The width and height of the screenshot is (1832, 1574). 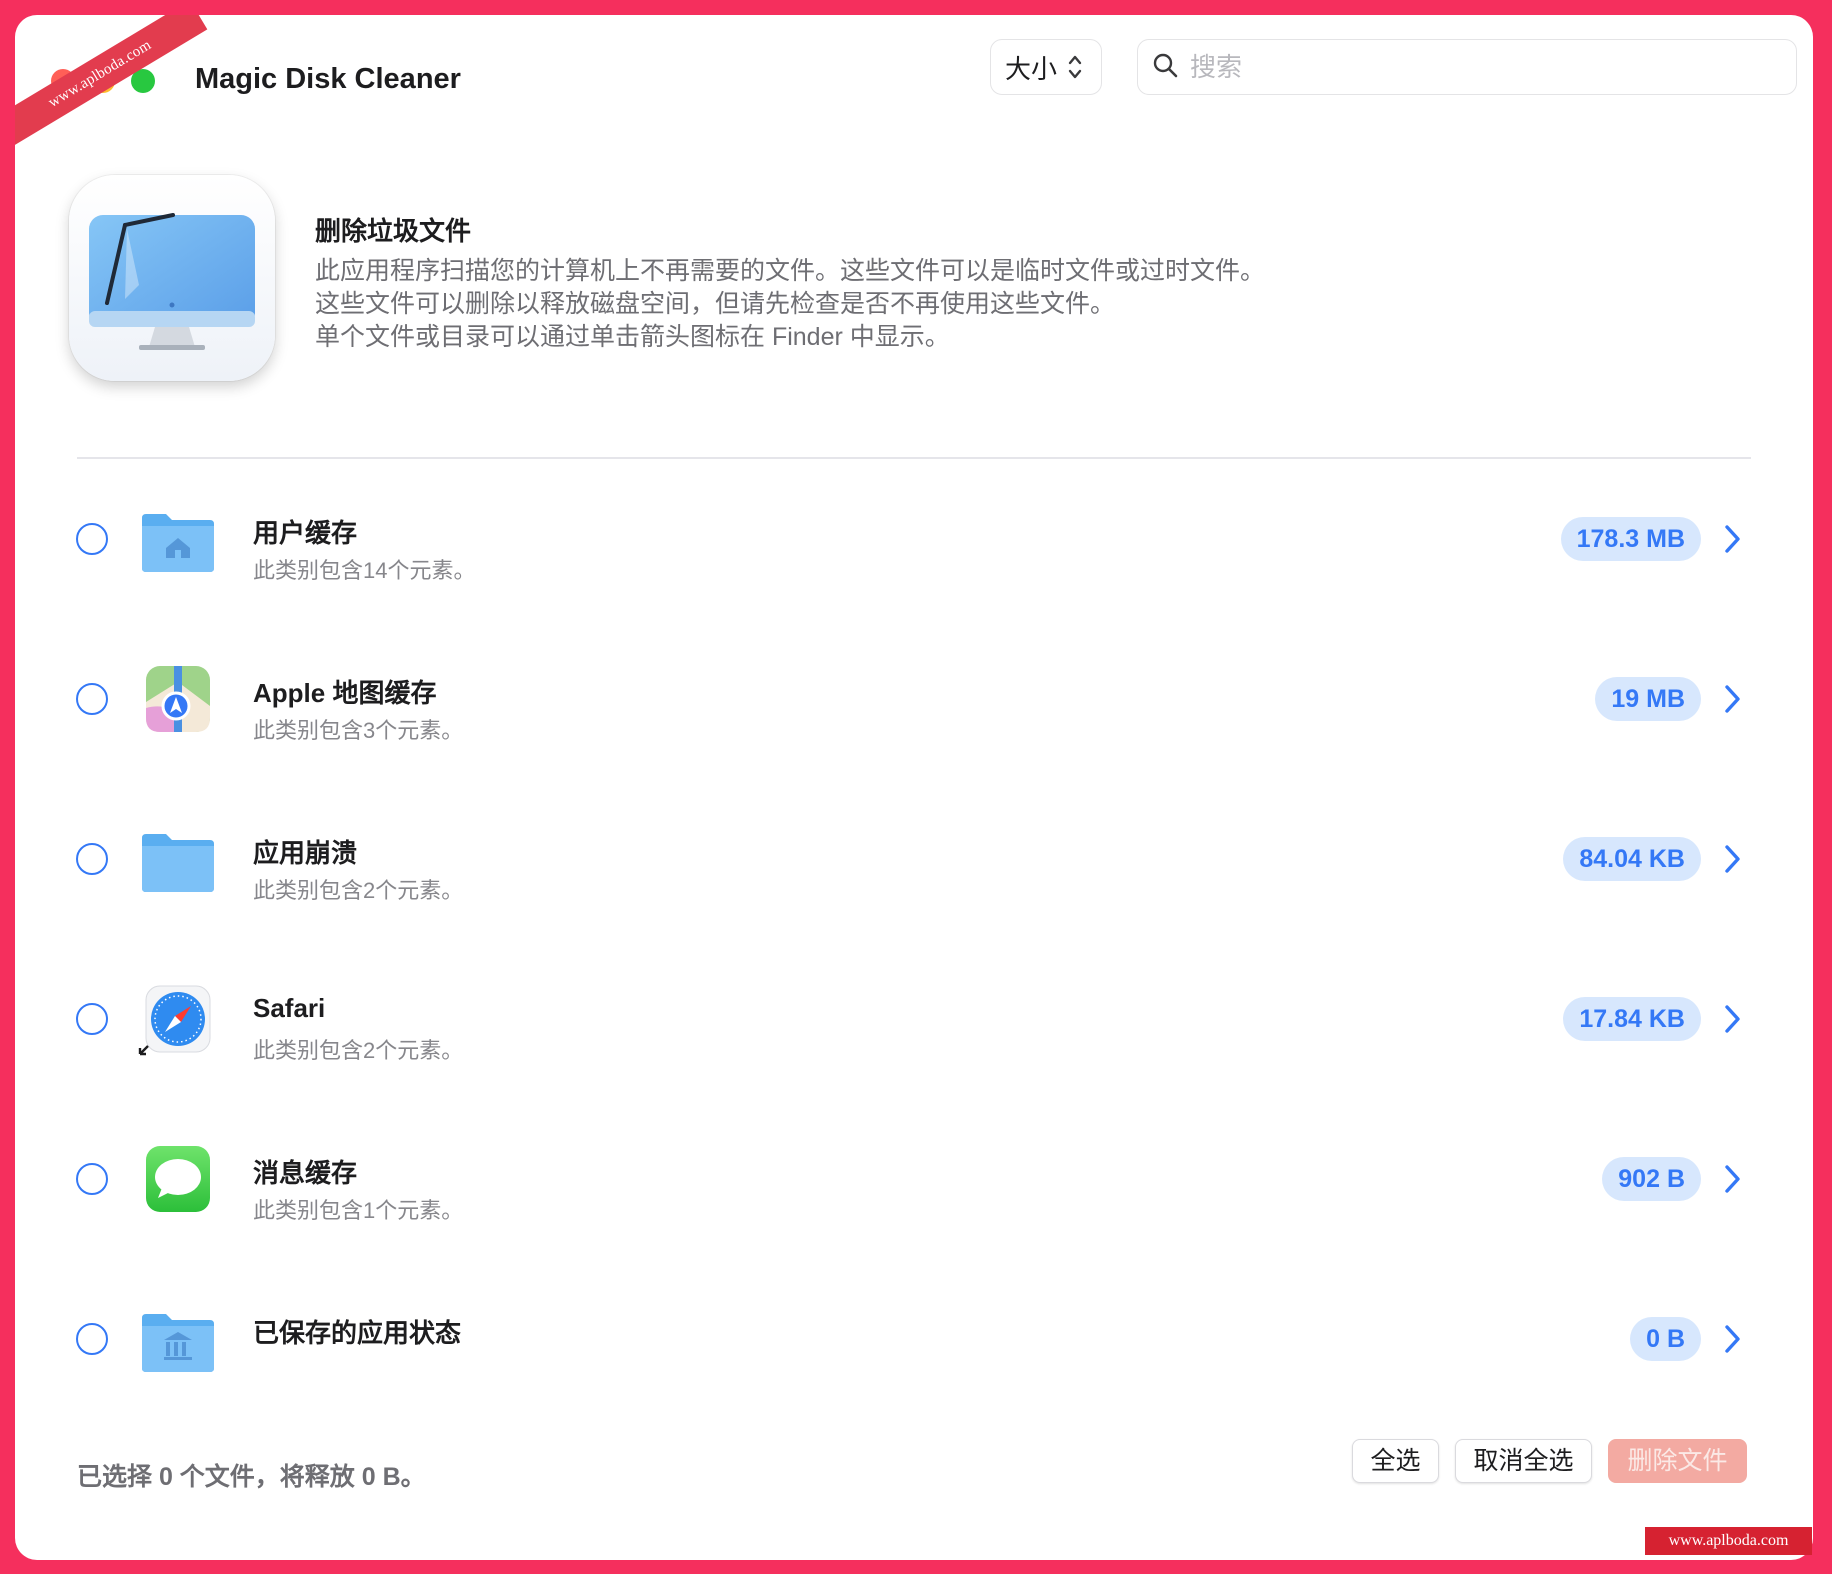 What do you see at coordinates (178, 1020) in the screenshot?
I see `safari-icon` at bounding box center [178, 1020].